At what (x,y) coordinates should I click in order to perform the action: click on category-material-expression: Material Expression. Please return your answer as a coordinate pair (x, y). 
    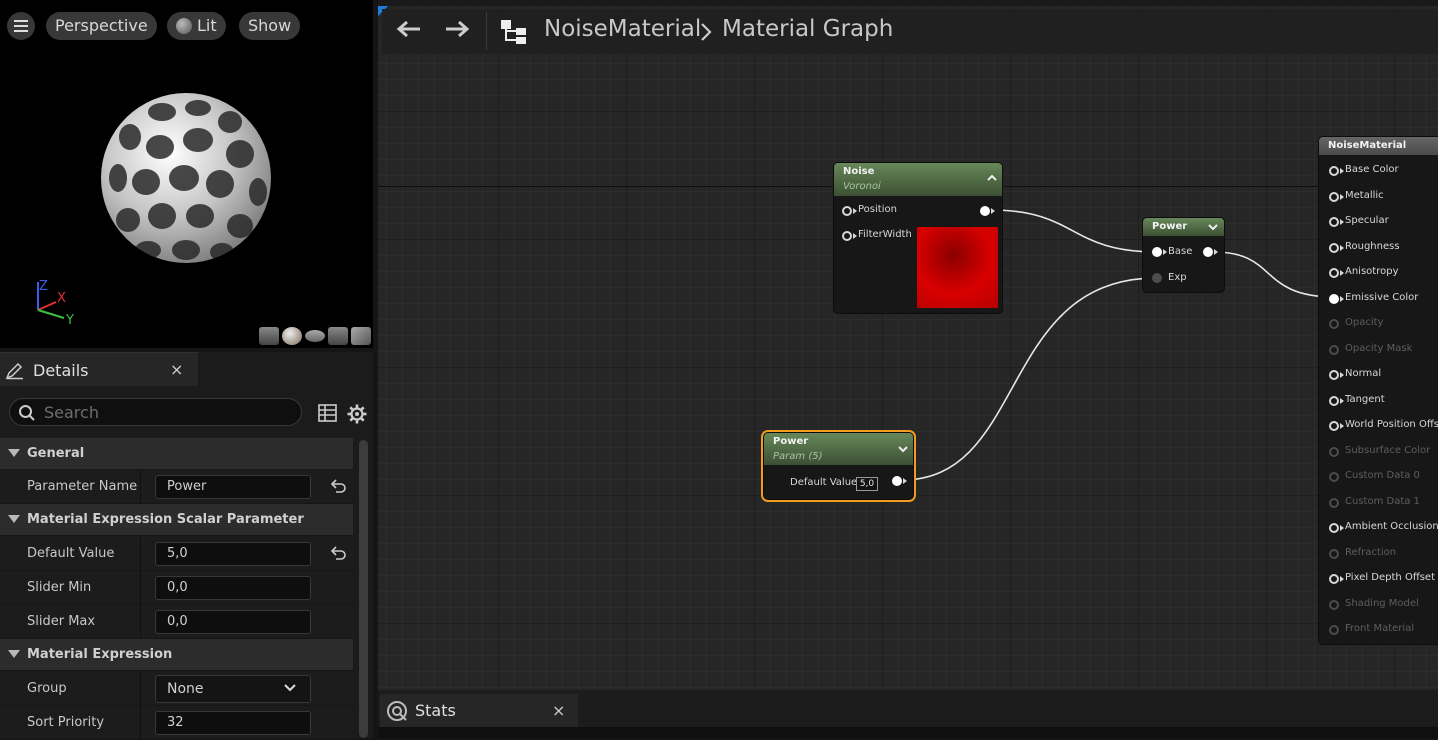
    Looking at the image, I should click on (176, 655).